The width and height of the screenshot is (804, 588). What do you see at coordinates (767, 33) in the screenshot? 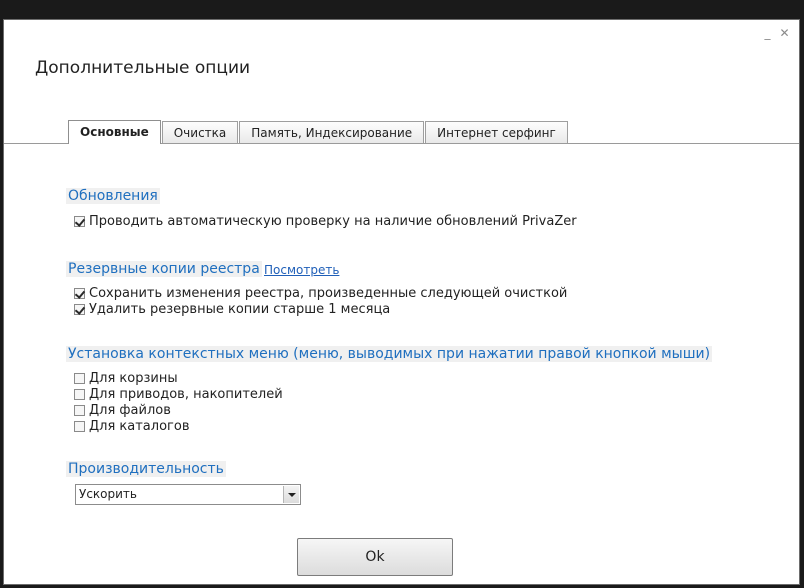
I see `minimize-icon: _` at bounding box center [767, 33].